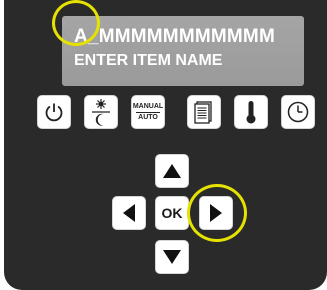 The image size is (327, 290). I want to click on thermometer-icon, so click(251, 112).